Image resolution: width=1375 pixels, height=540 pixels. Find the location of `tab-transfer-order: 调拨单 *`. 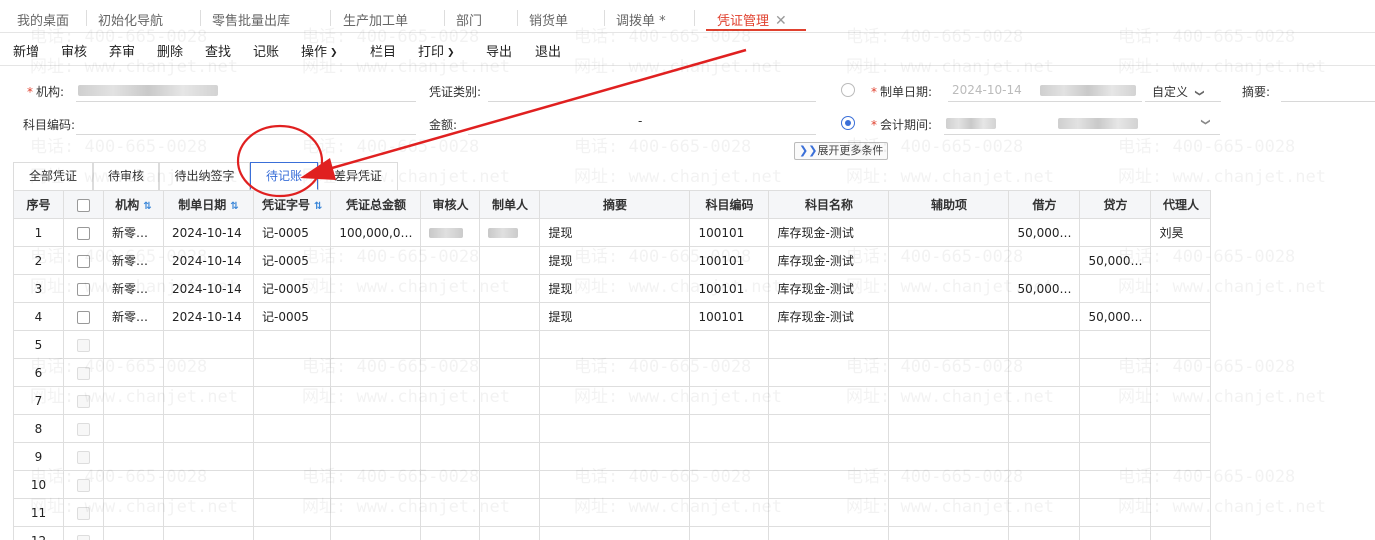

tab-transfer-order: 调拨单 * is located at coordinates (641, 19).